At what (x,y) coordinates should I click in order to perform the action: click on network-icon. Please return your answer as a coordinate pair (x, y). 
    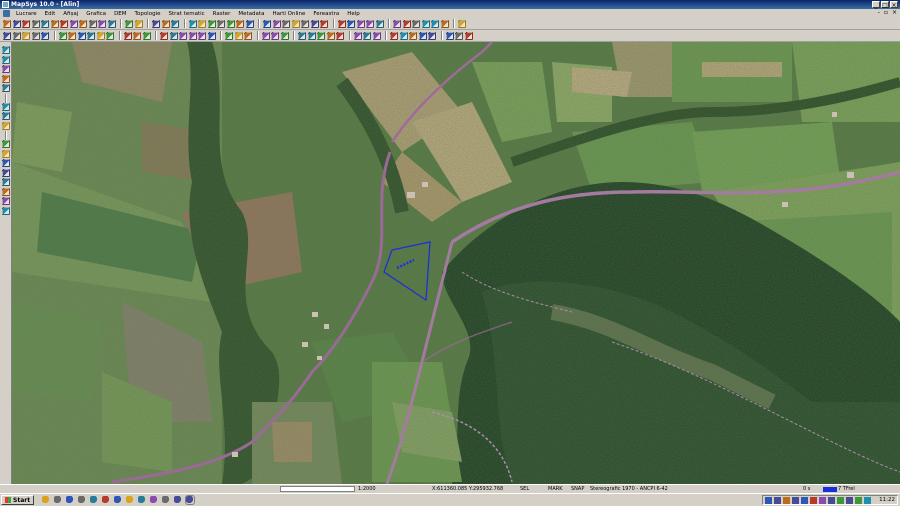
    Looking at the image, I should click on (769, 500).